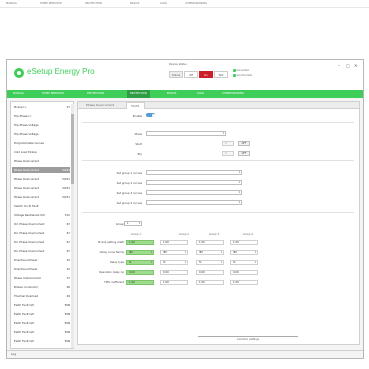 Image resolution: width=369 pixels, height=369 pixels. I want to click on sidebar-item: Switch On To Fault, so click(41, 206).